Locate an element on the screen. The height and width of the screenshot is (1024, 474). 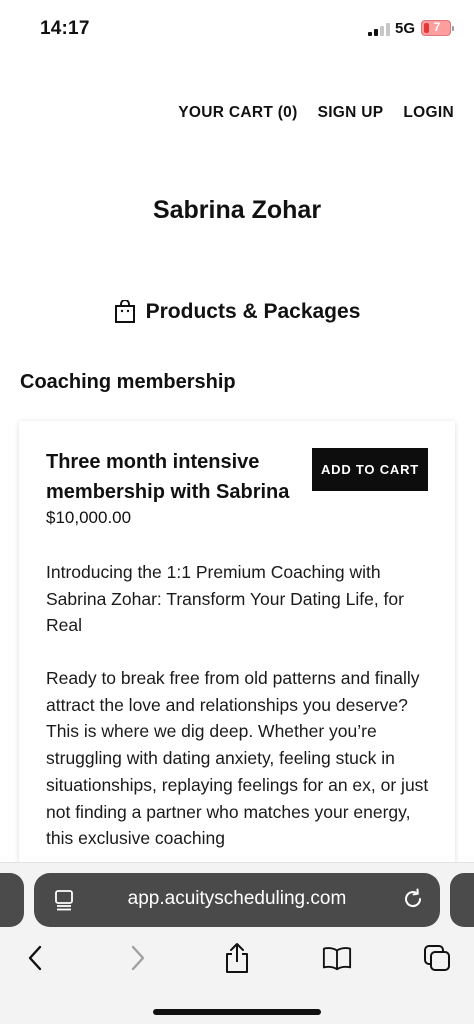
tabs-icon is located at coordinates (437, 958).